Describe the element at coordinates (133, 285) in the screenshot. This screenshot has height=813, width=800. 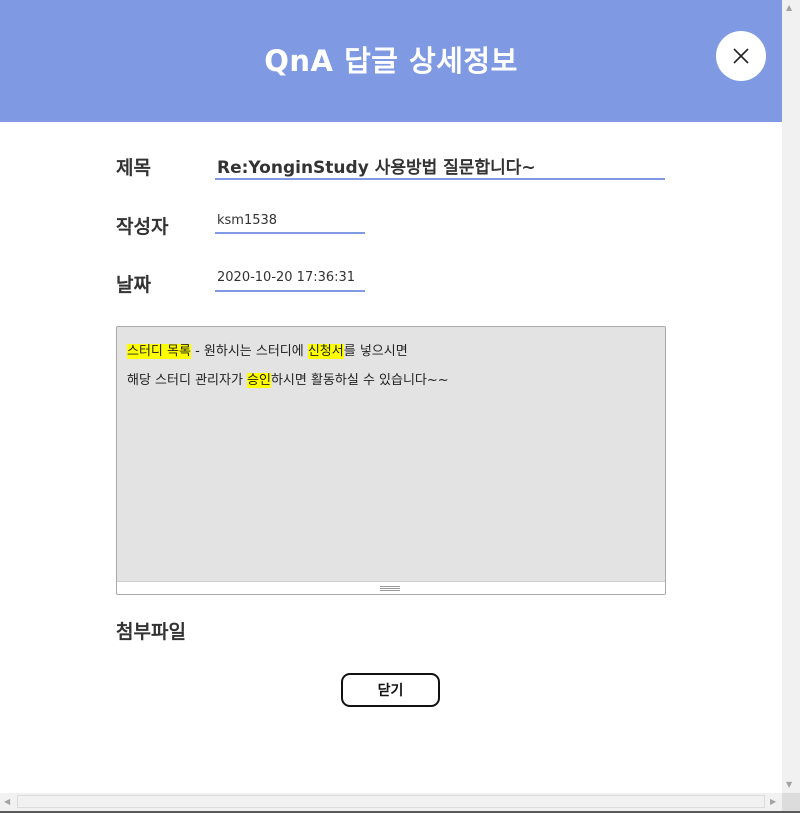
I see `date-label: 날짜` at that location.